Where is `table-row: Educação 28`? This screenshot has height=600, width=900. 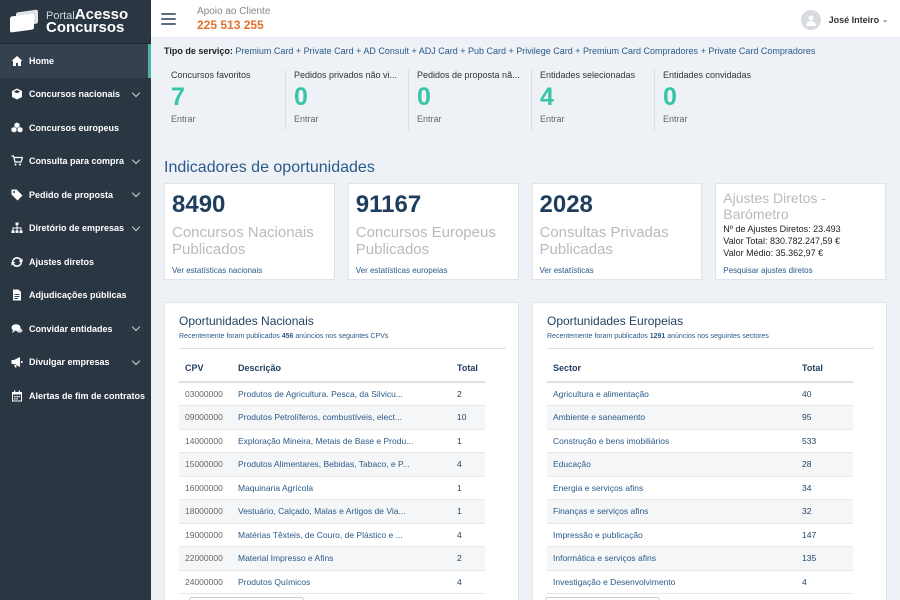
table-row: Educação 28 is located at coordinates (700, 464).